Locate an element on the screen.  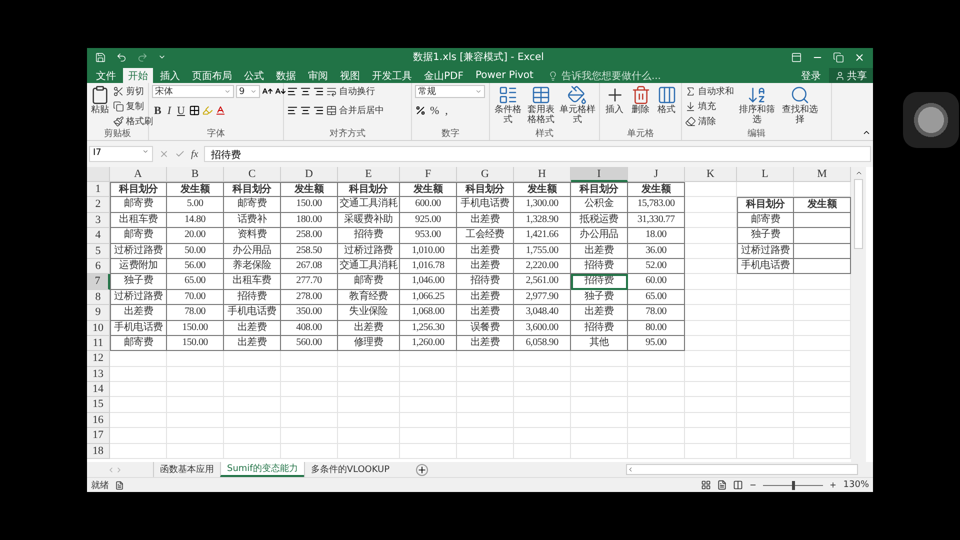
copy-button: 复制 is located at coordinates (133, 106).